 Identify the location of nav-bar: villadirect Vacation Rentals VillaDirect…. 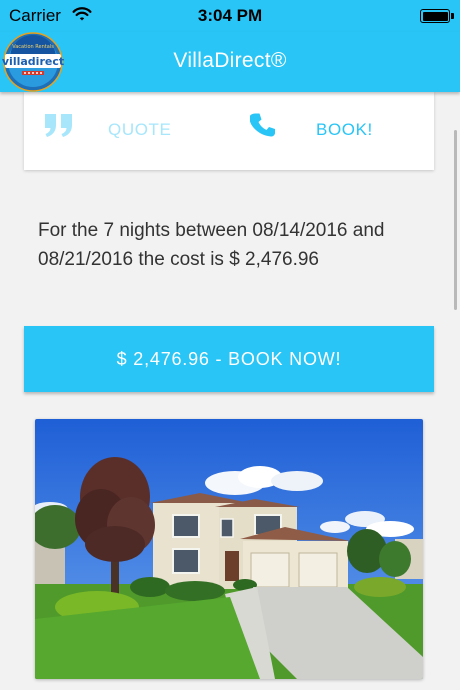
(230, 62).